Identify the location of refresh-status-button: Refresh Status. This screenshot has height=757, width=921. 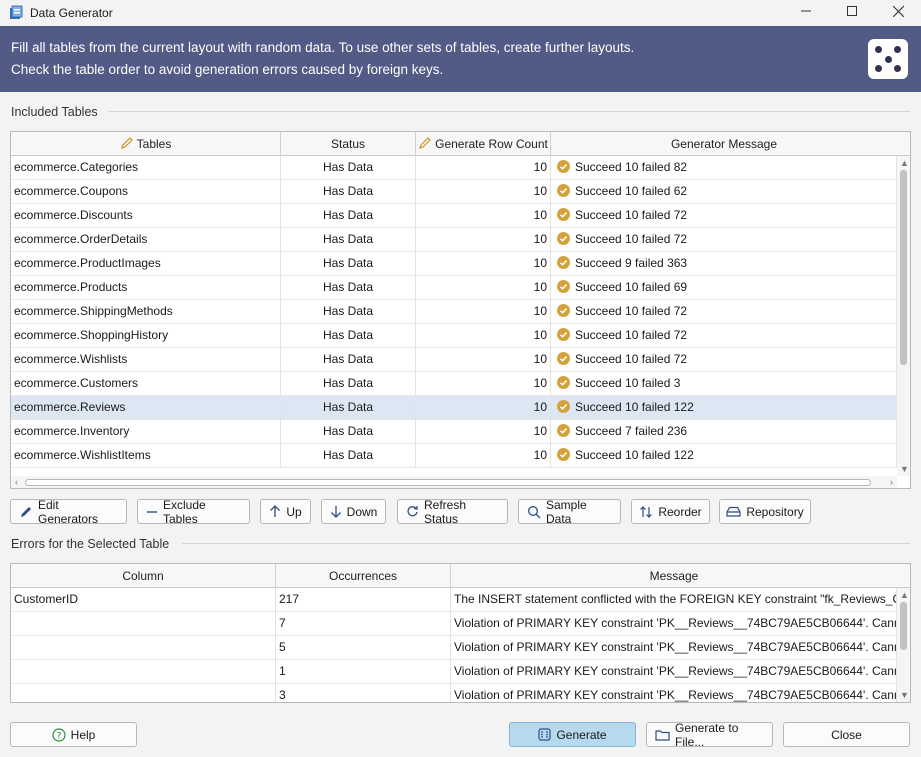
(452, 512).